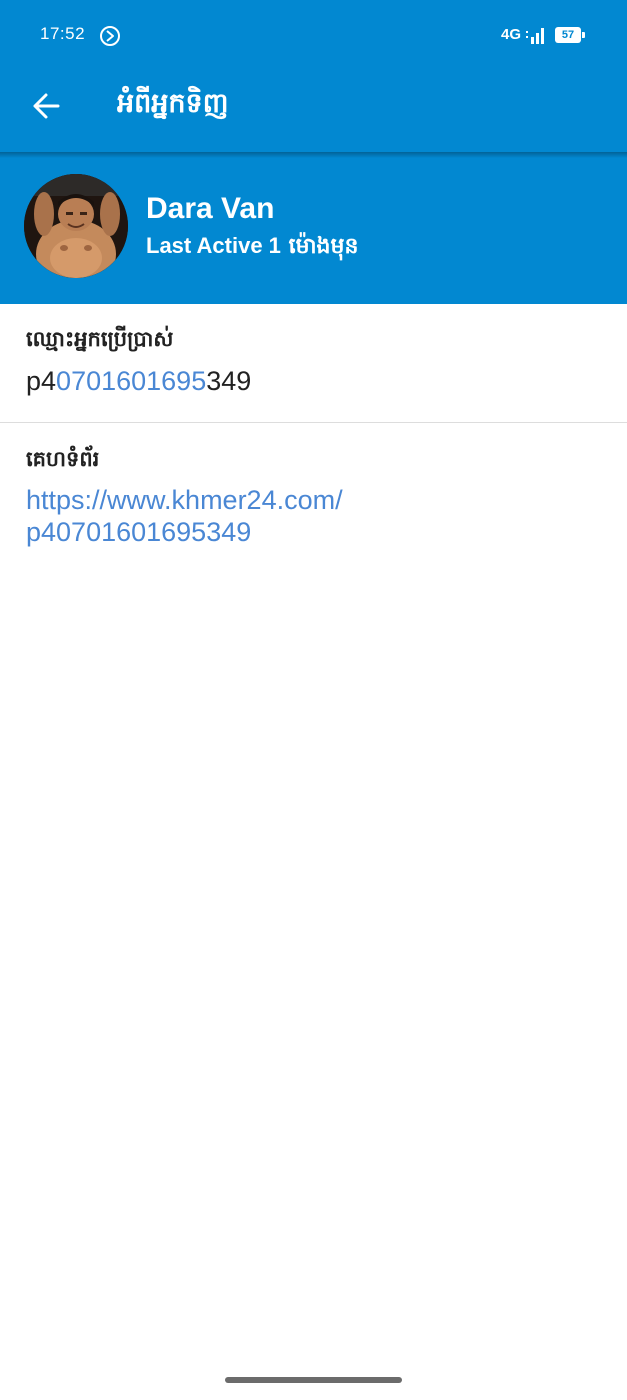 The image size is (627, 1400). Describe the element at coordinates (210, 208) in the screenshot. I see `profile-name: Dara Van` at that location.